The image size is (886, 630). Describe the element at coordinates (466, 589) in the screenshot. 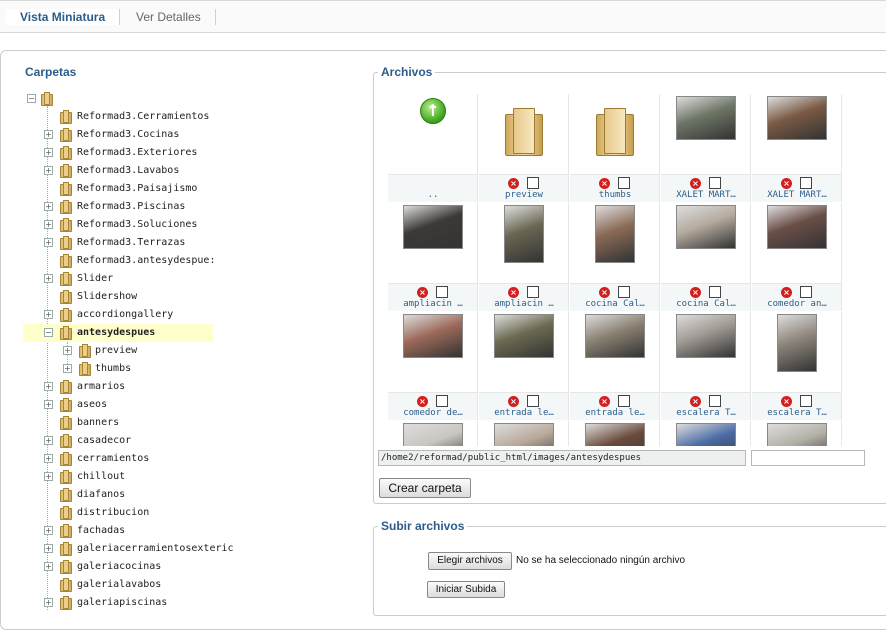

I see `start-upload-button: Iniciar Subida` at that location.